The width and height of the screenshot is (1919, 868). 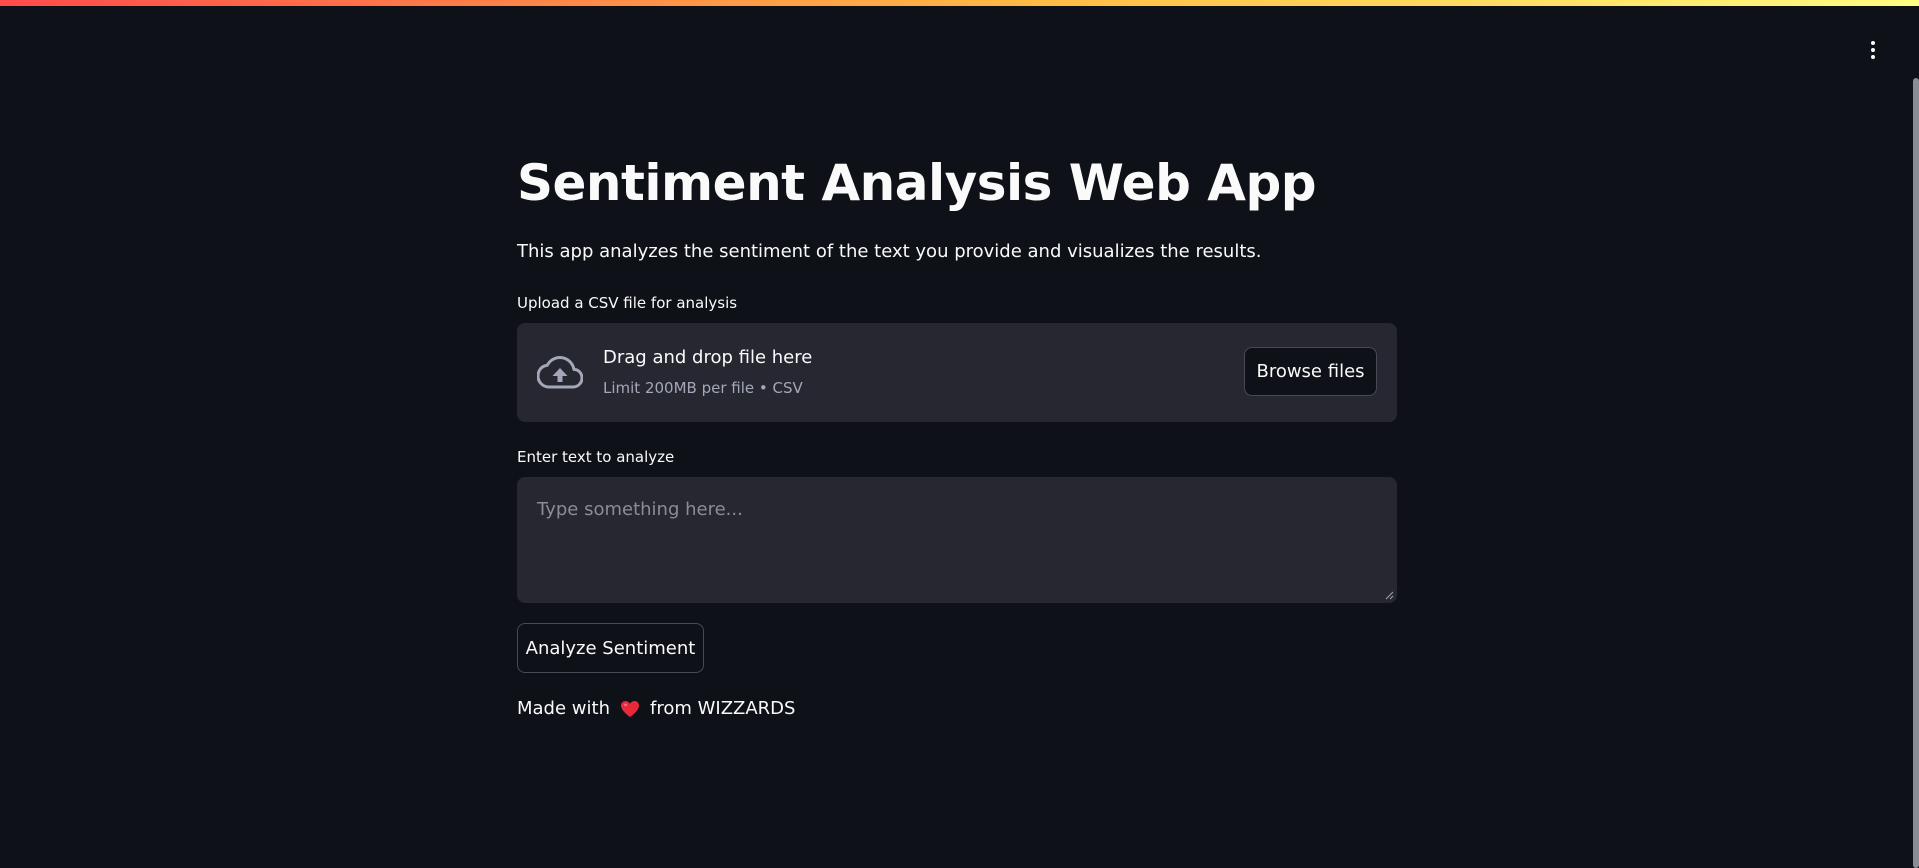 I want to click on footer-credits: Made with from WIZZARDS, so click(x=656, y=709).